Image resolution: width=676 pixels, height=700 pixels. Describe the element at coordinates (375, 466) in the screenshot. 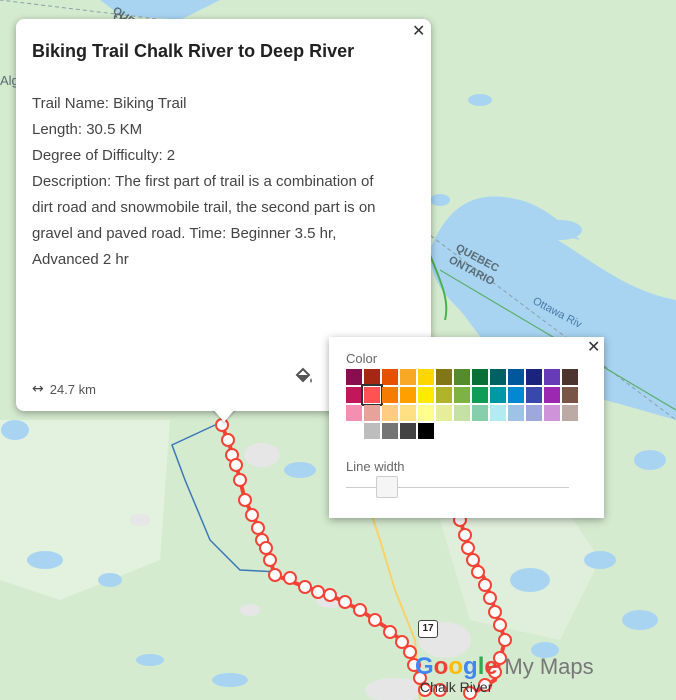

I see `line-width-label: Line width` at that location.